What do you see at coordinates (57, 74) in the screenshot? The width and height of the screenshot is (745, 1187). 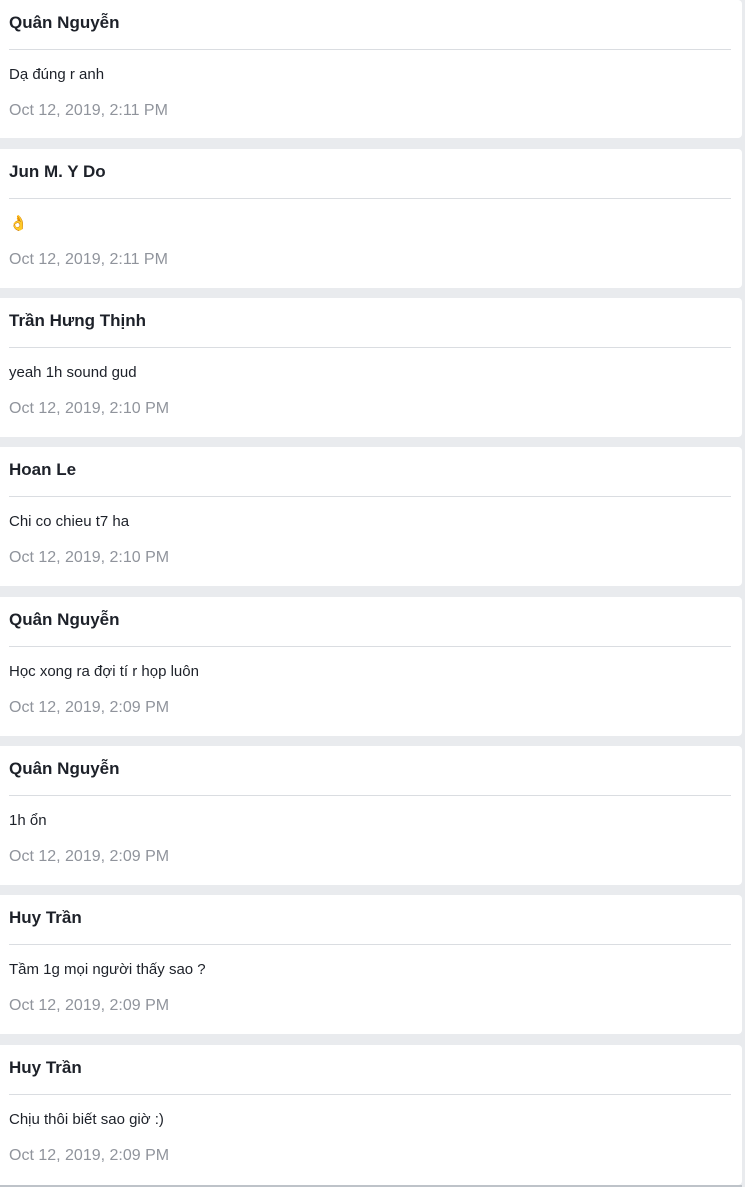 I see `message-text: Dạ đúng r anh` at bounding box center [57, 74].